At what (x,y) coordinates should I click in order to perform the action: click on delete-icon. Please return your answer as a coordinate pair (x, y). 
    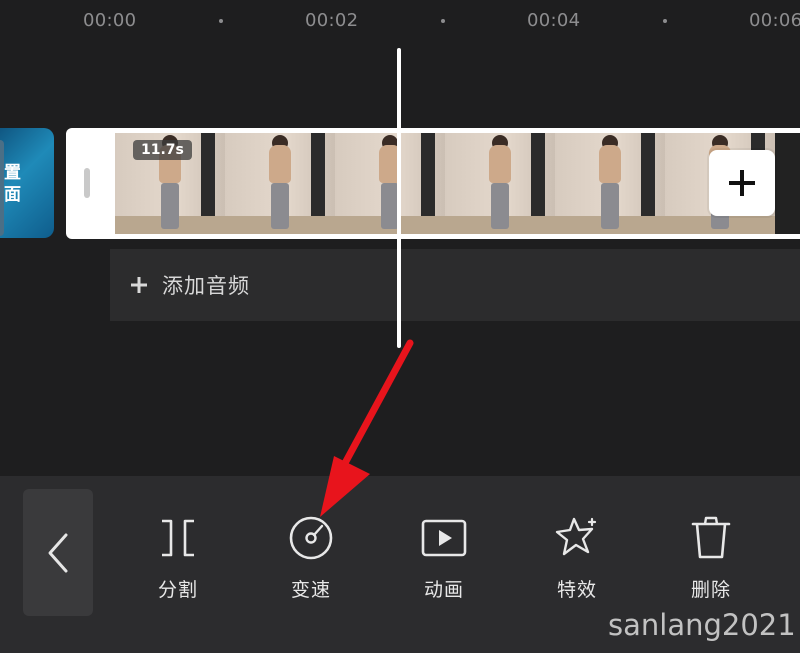
    Looking at the image, I should click on (711, 537).